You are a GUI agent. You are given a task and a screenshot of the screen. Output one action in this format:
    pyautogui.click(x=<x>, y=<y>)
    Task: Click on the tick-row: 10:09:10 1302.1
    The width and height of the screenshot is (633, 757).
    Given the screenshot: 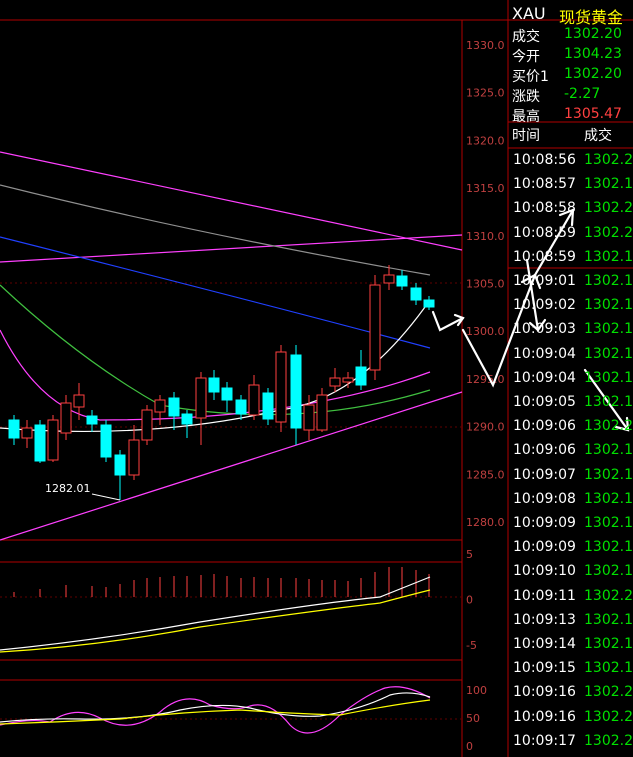 What is the action you would take?
    pyautogui.click(x=570, y=575)
    